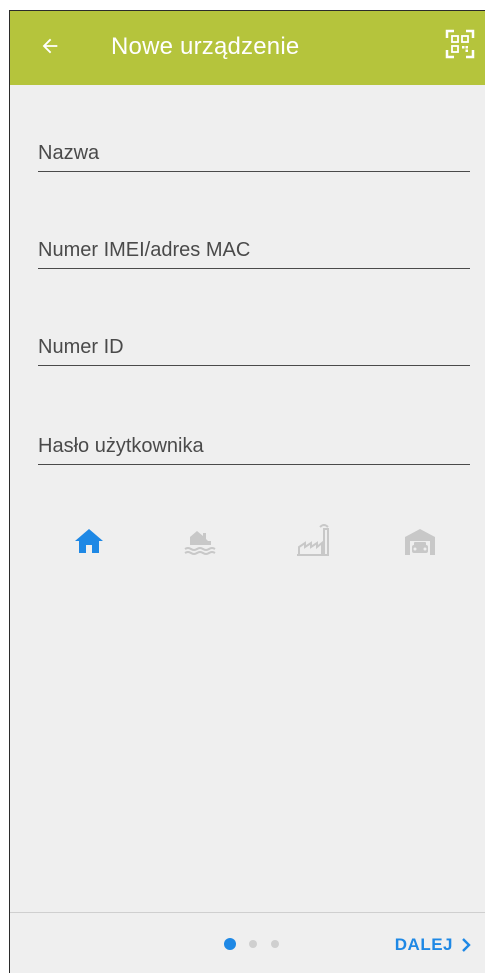 Image resolution: width=485 pixels, height=973 pixels. I want to click on name-input, so click(254, 153).